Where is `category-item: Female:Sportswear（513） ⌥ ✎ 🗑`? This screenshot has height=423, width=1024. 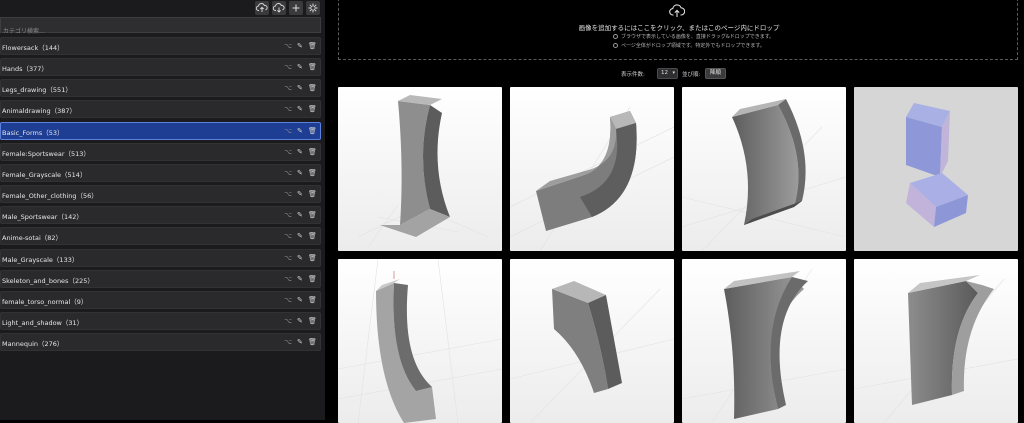 category-item: Female:Sportswear（513） ⌥ ✎ 🗑 is located at coordinates (160, 152).